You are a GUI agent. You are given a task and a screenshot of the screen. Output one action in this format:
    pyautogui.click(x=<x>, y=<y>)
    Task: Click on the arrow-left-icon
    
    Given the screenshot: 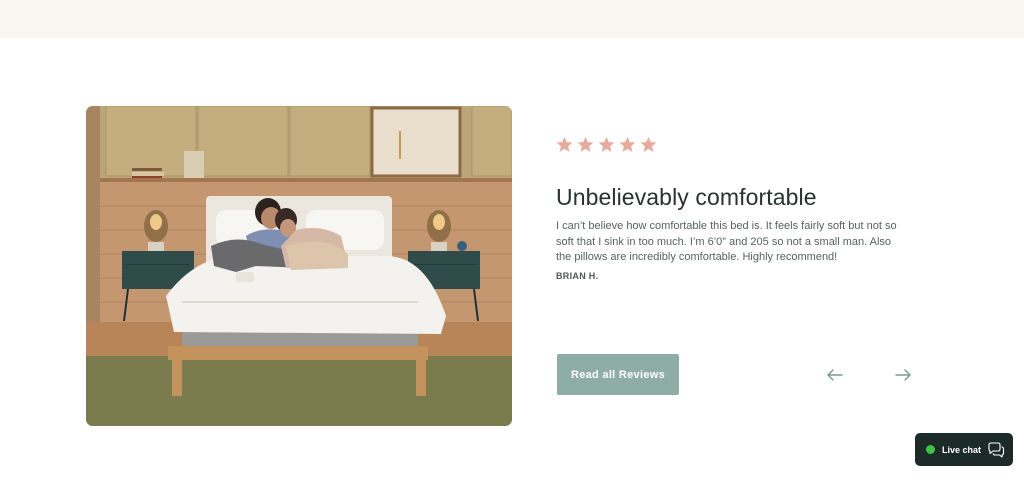 What is the action you would take?
    pyautogui.click(x=835, y=375)
    